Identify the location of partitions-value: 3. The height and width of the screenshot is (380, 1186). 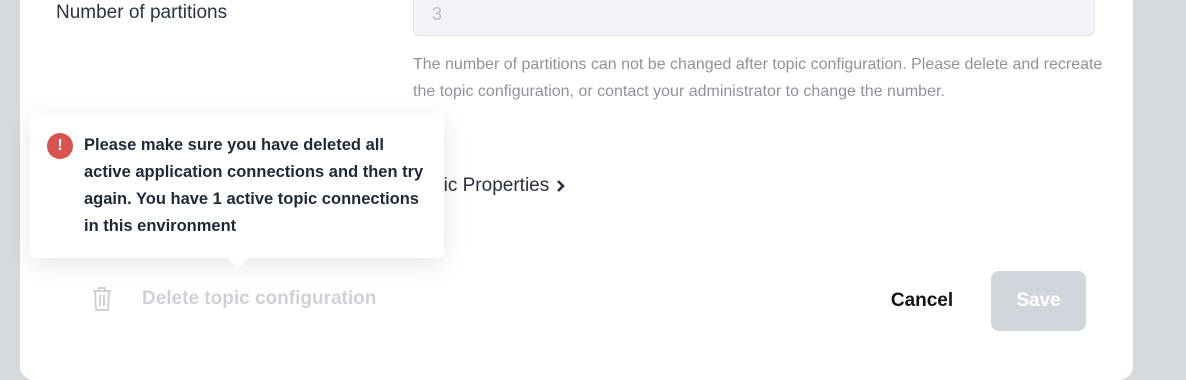
(437, 14).